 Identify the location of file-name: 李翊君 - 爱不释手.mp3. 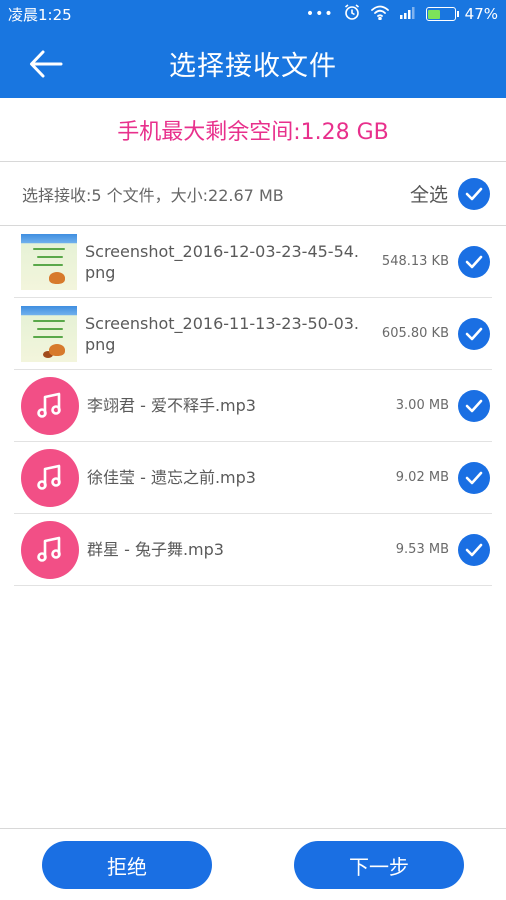
(171, 405).